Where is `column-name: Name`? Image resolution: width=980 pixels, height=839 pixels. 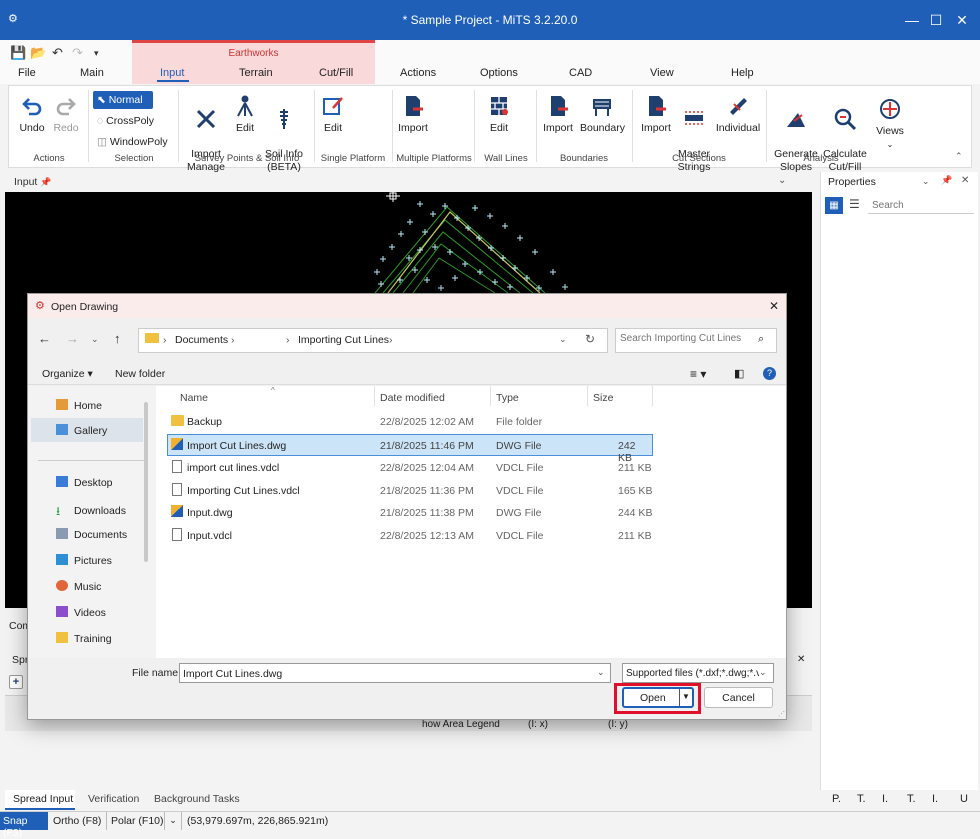
column-name: Name is located at coordinates (194, 398).